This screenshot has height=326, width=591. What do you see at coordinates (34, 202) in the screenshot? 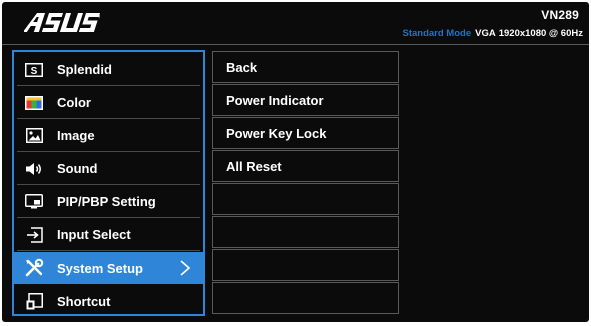
I see `pip-icon` at bounding box center [34, 202].